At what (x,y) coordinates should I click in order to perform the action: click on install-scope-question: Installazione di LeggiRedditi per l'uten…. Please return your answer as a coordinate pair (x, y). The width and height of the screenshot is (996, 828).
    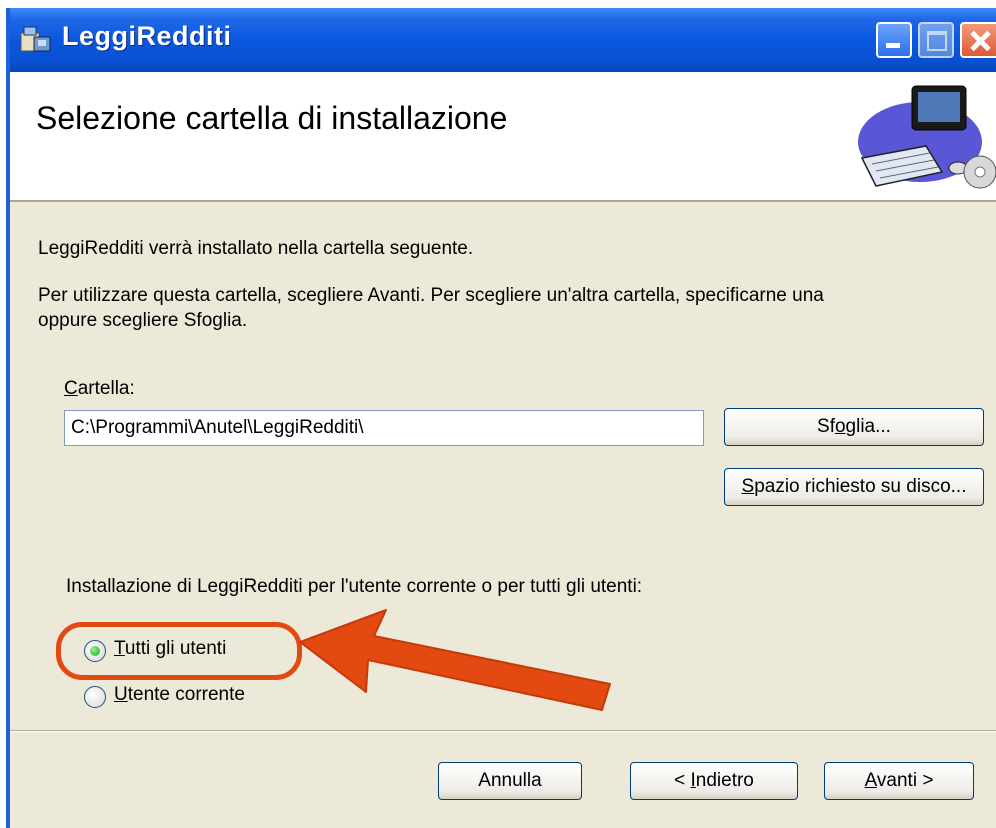
    Looking at the image, I should click on (354, 586).